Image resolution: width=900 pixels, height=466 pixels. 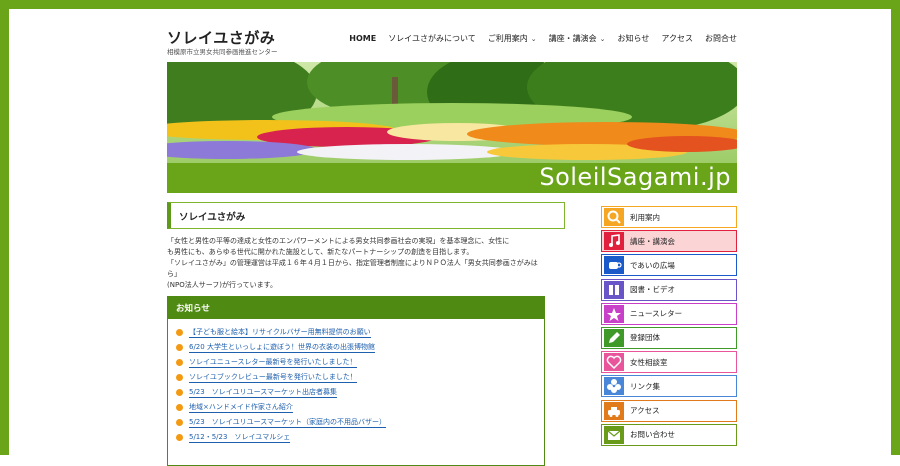 What do you see at coordinates (614, 241) in the screenshot?
I see `music-note-icon` at bounding box center [614, 241].